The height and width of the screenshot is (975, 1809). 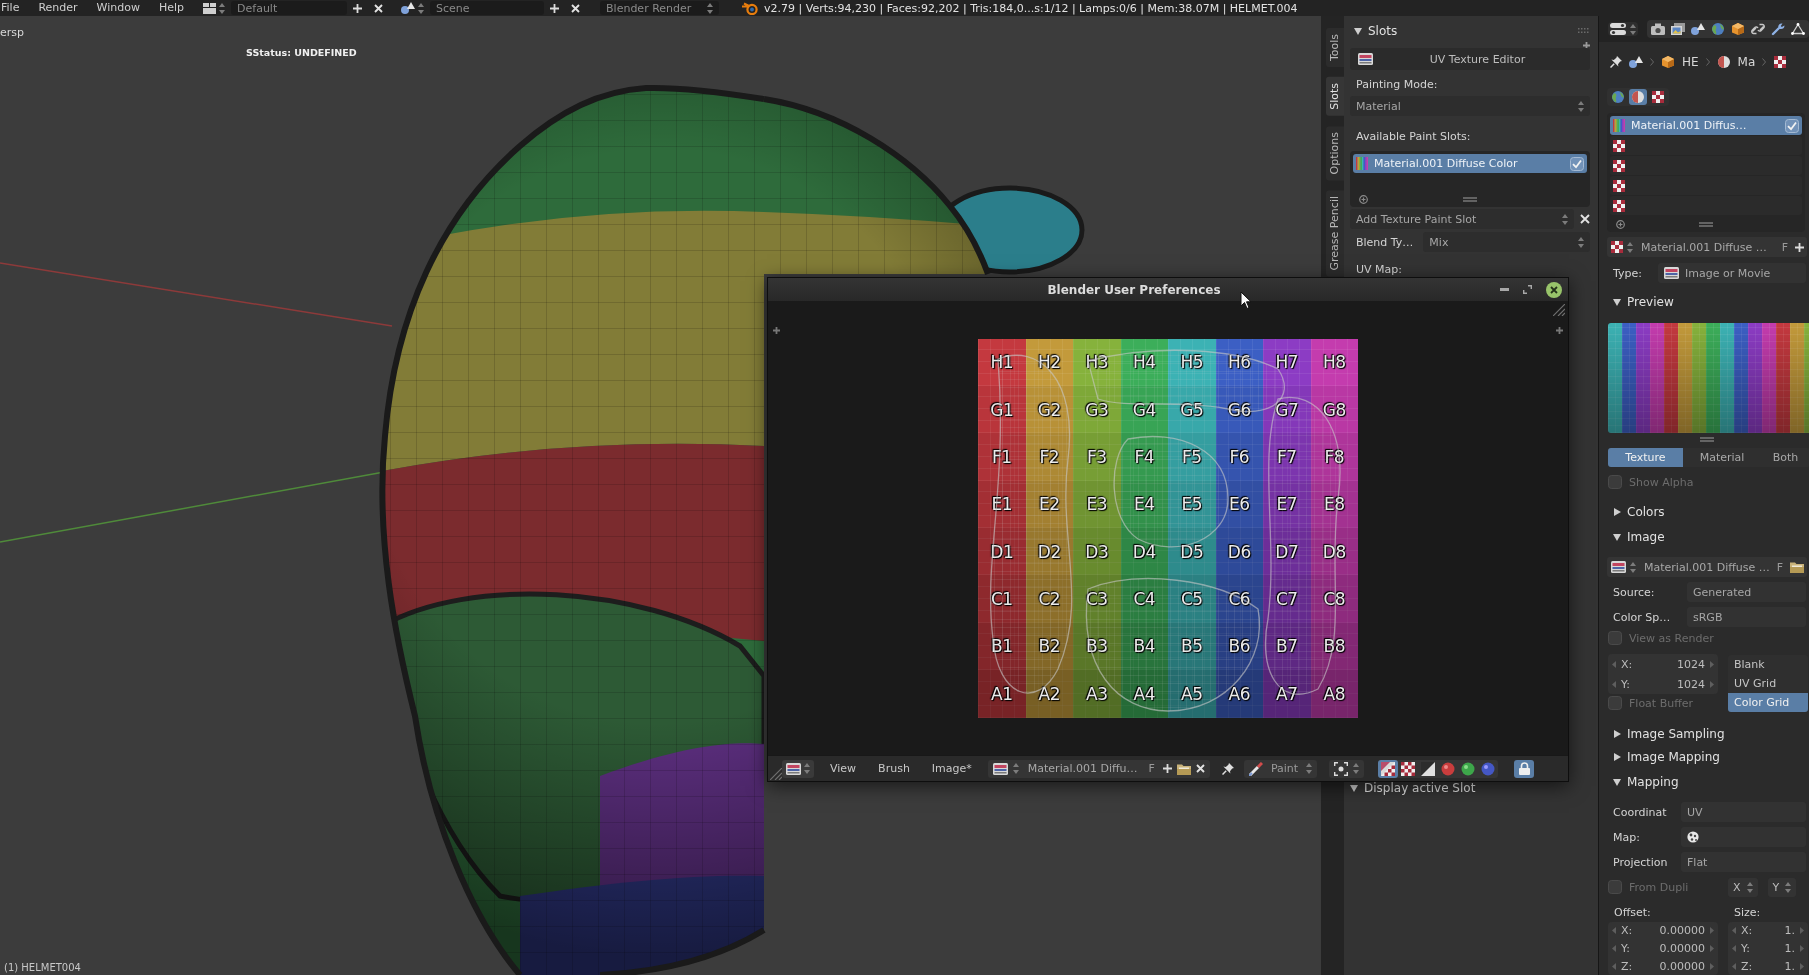 I want to click on panel-title: Preview, so click(x=1650, y=302).